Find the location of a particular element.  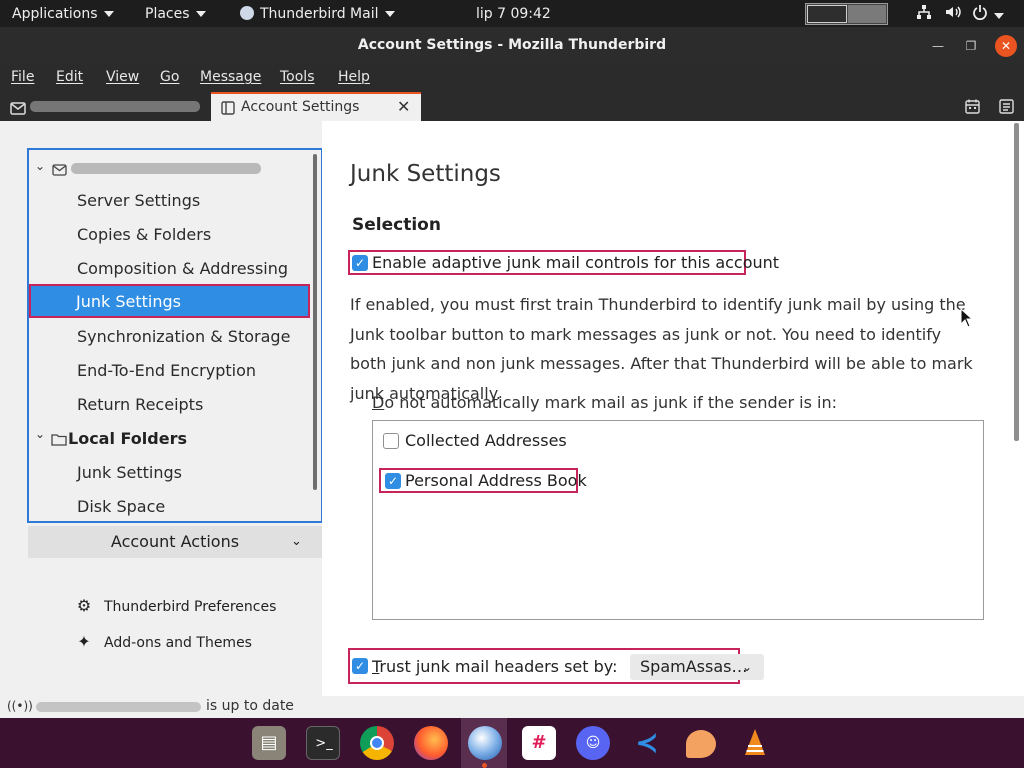

places-menu: Places is located at coordinates (175, 14).